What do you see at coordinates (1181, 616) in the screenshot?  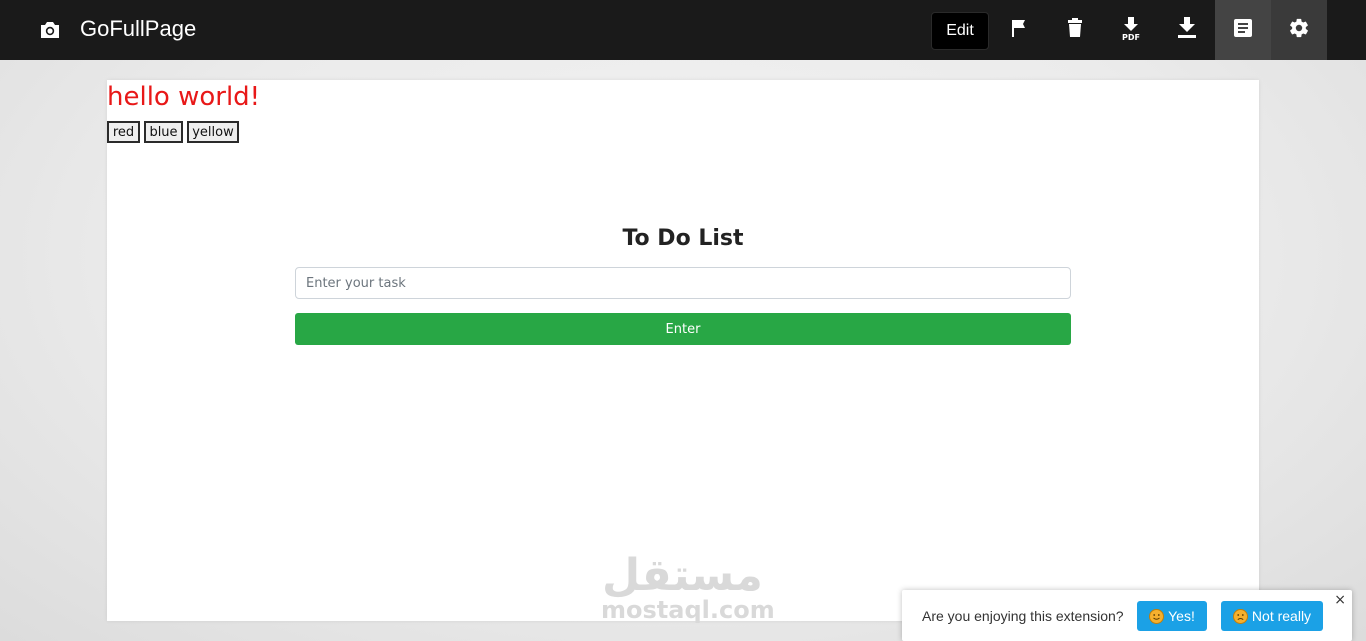 I see `feedback-yes-label: Yes!` at bounding box center [1181, 616].